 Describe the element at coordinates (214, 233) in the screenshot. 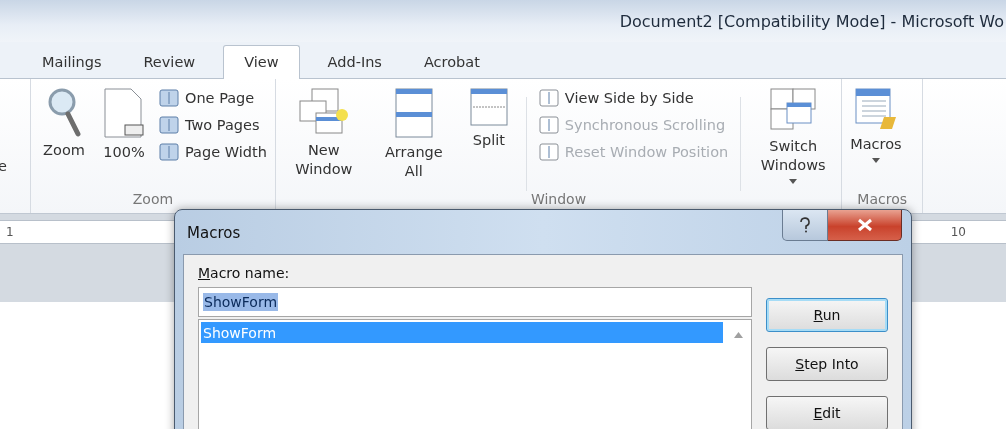

I see `dialog-title: Macros` at that location.